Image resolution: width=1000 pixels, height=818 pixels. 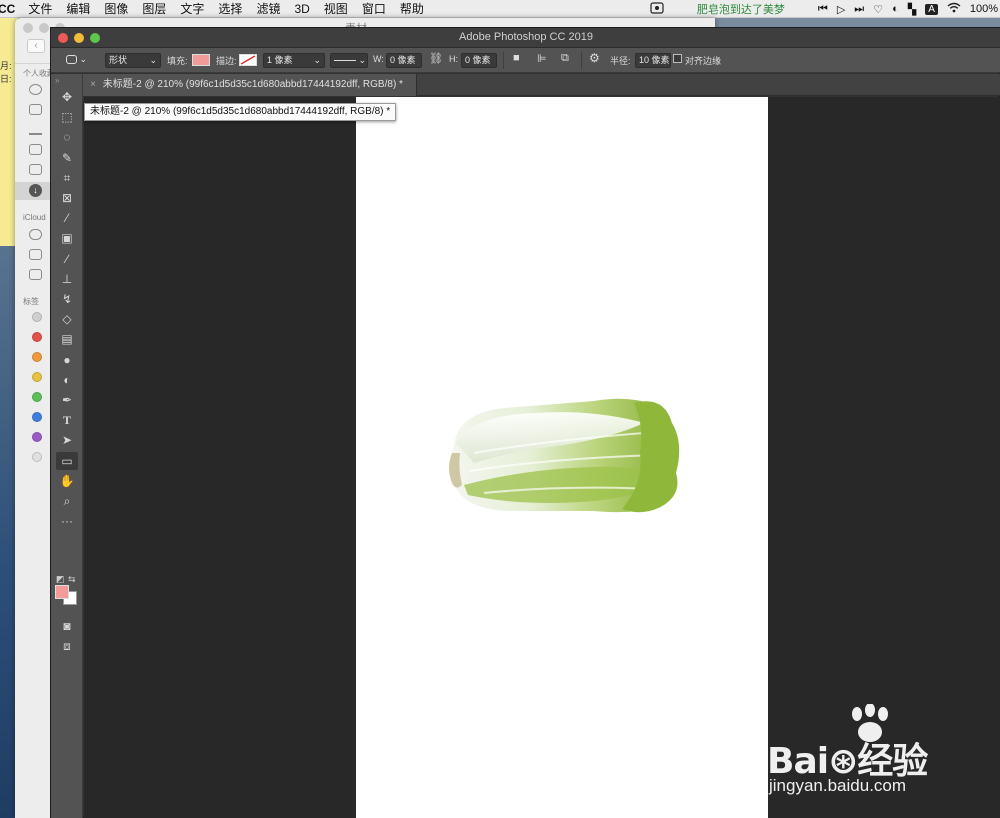 What do you see at coordinates (230, 8) in the screenshot?
I see `menu-select: 选择` at bounding box center [230, 8].